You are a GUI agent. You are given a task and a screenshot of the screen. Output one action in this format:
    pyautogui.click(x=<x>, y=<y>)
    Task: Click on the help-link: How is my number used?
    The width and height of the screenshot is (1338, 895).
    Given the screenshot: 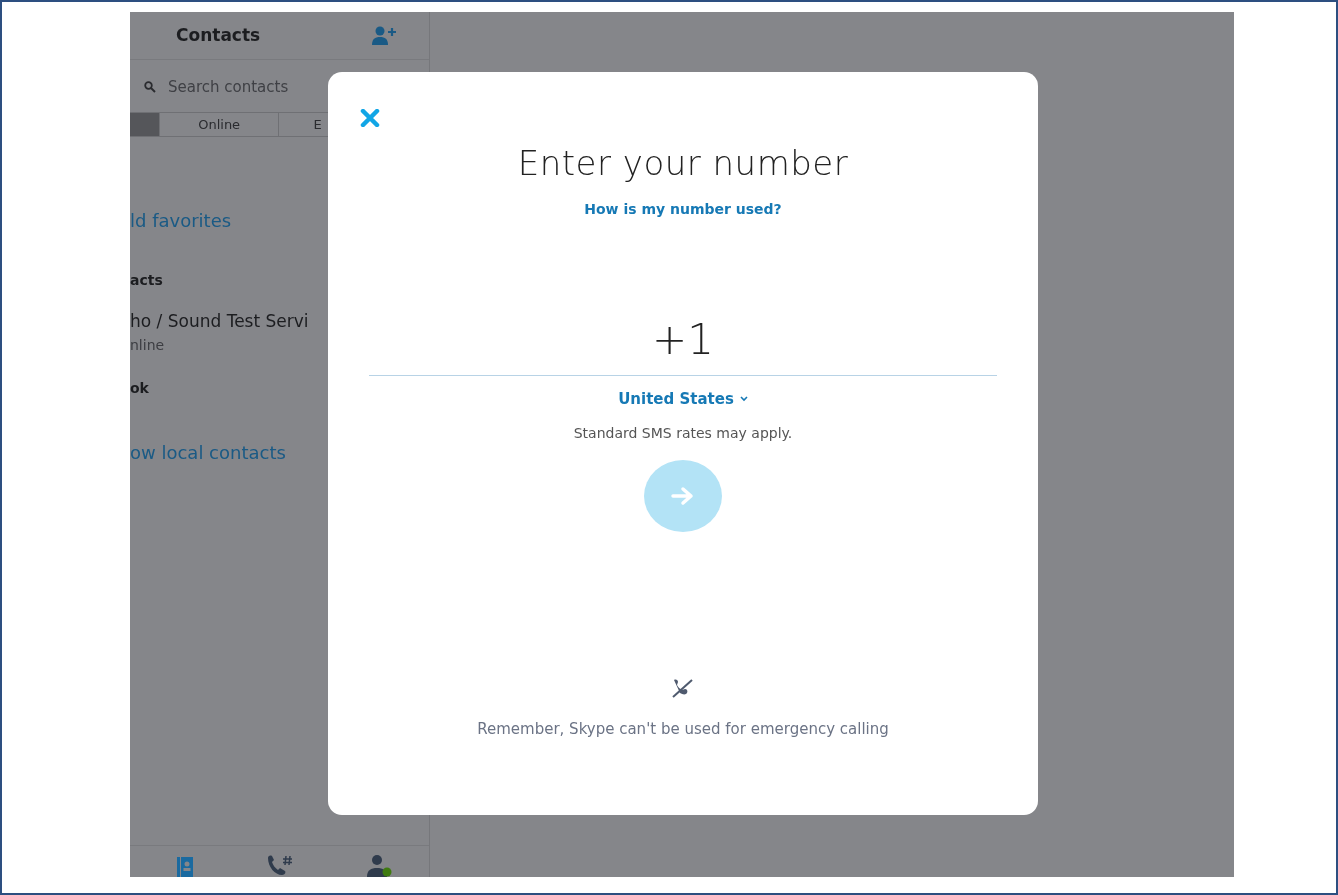 What is the action you would take?
    pyautogui.click(x=683, y=209)
    